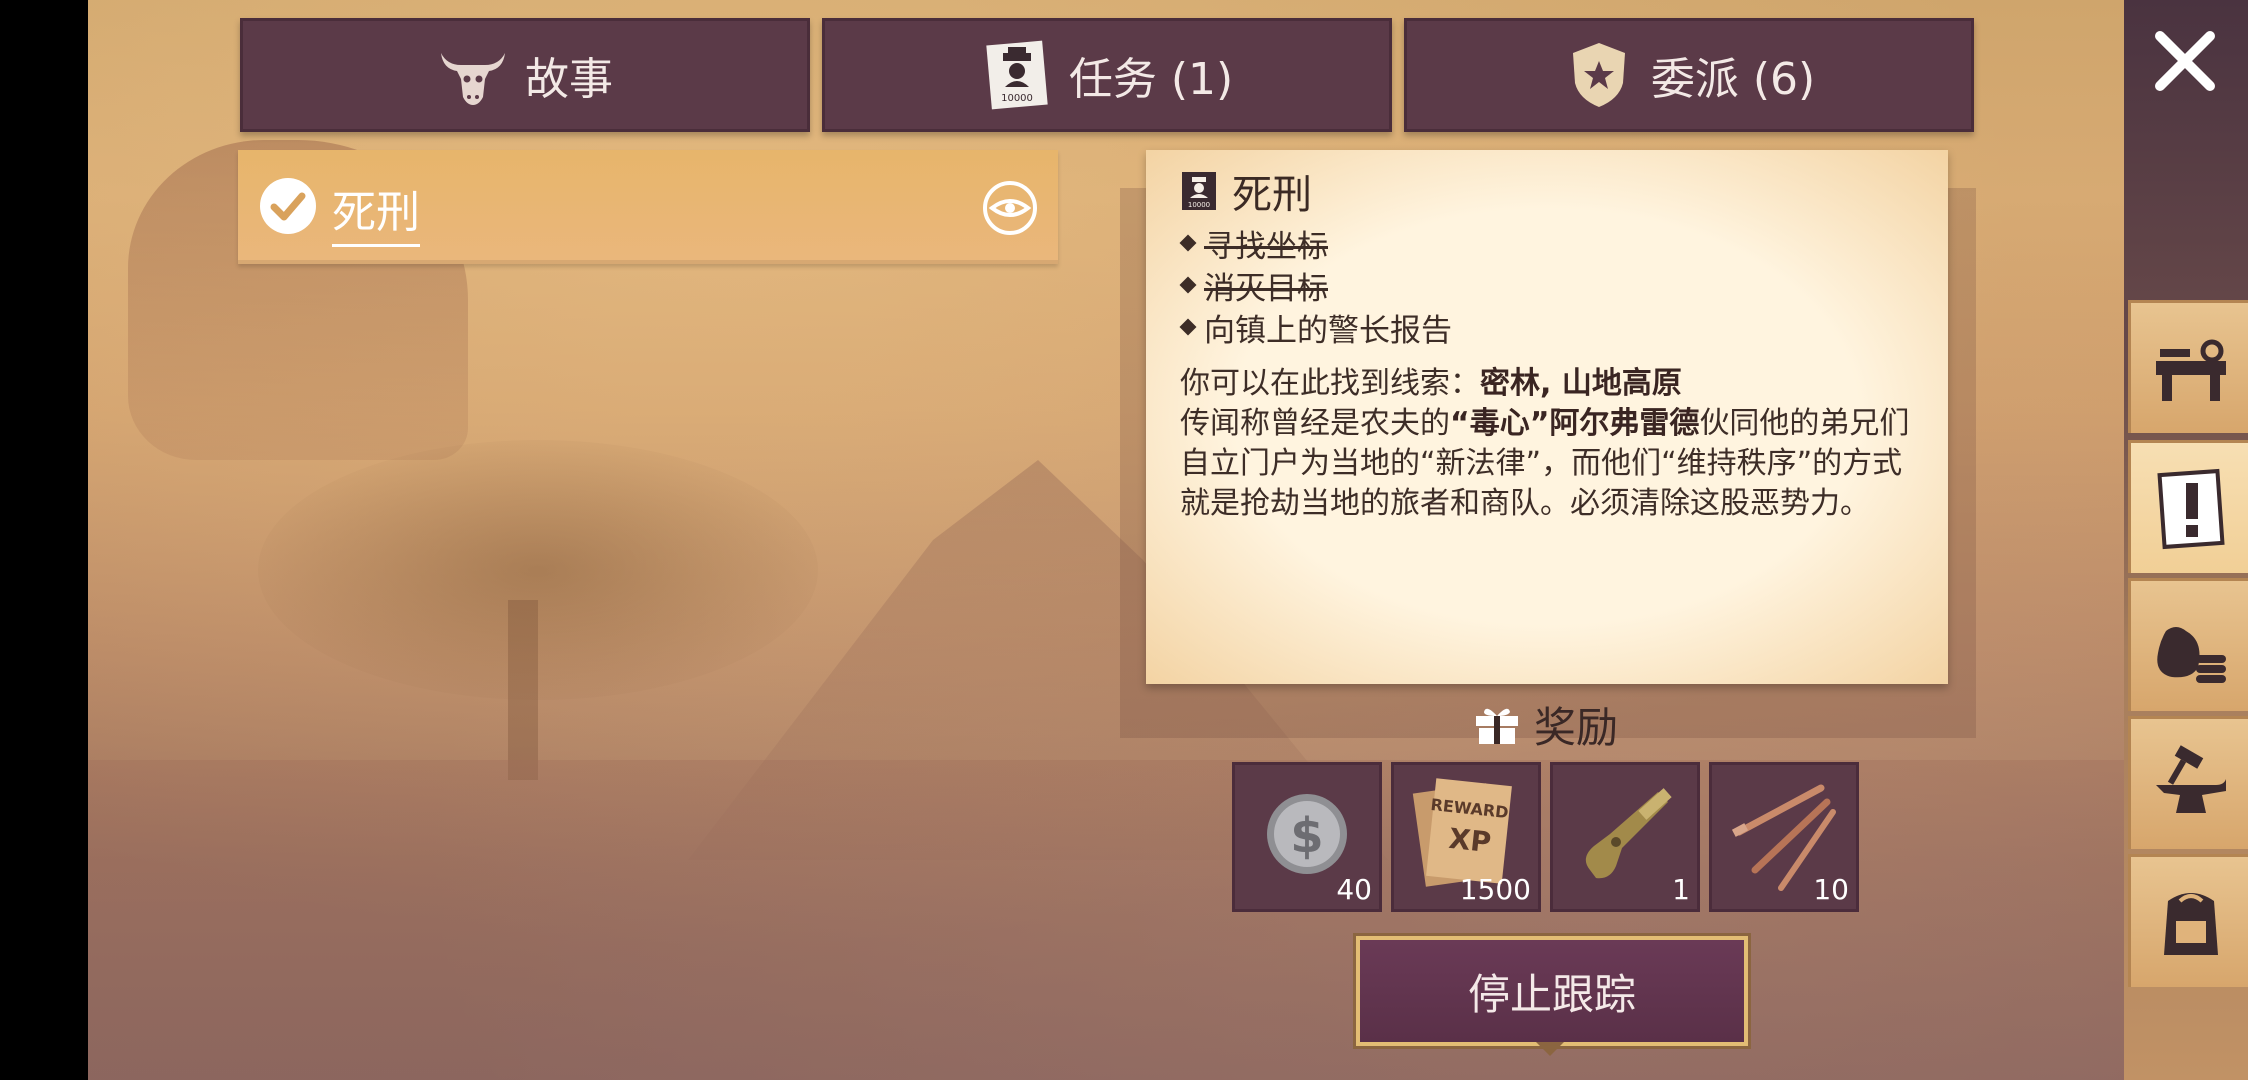 This screenshot has height=1080, width=2248. I want to click on close-icon, so click(2185, 61).